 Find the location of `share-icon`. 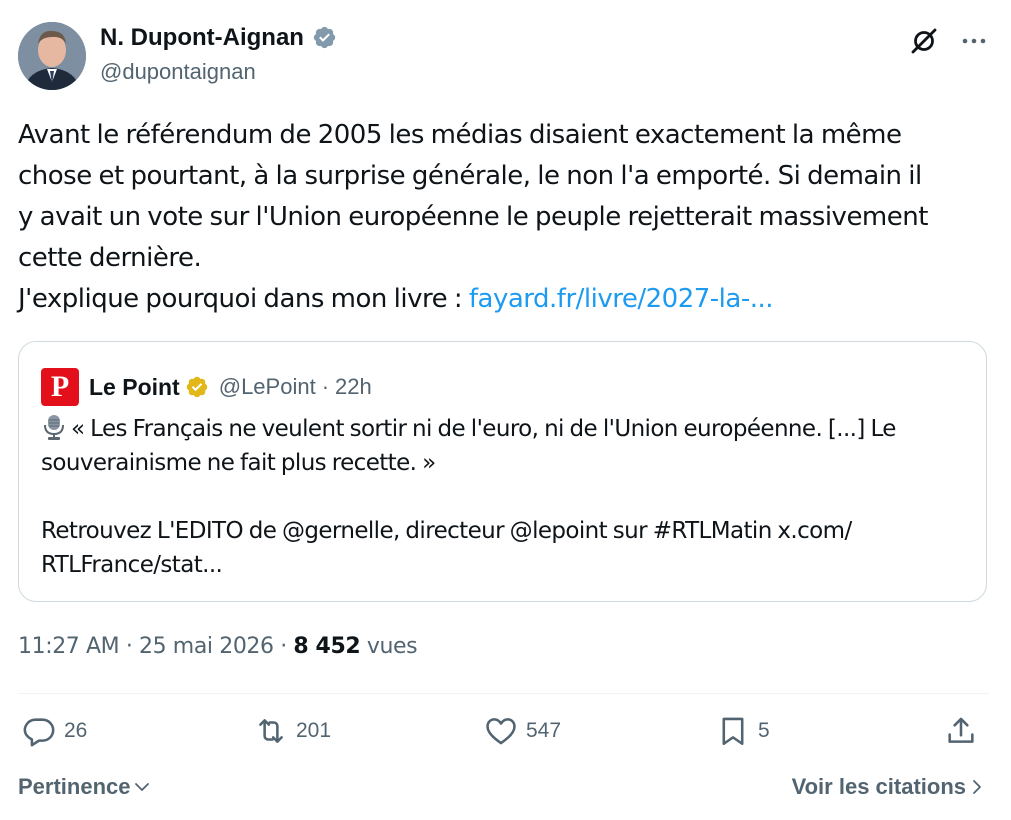

share-icon is located at coordinates (961, 730).